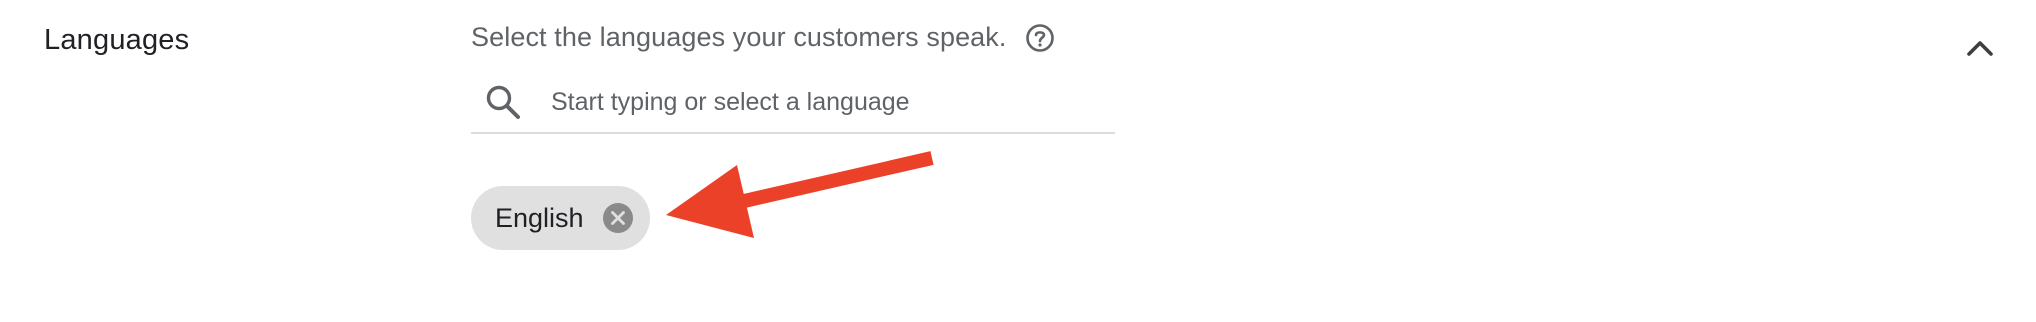  I want to click on language-chip-english: English, so click(560, 218).